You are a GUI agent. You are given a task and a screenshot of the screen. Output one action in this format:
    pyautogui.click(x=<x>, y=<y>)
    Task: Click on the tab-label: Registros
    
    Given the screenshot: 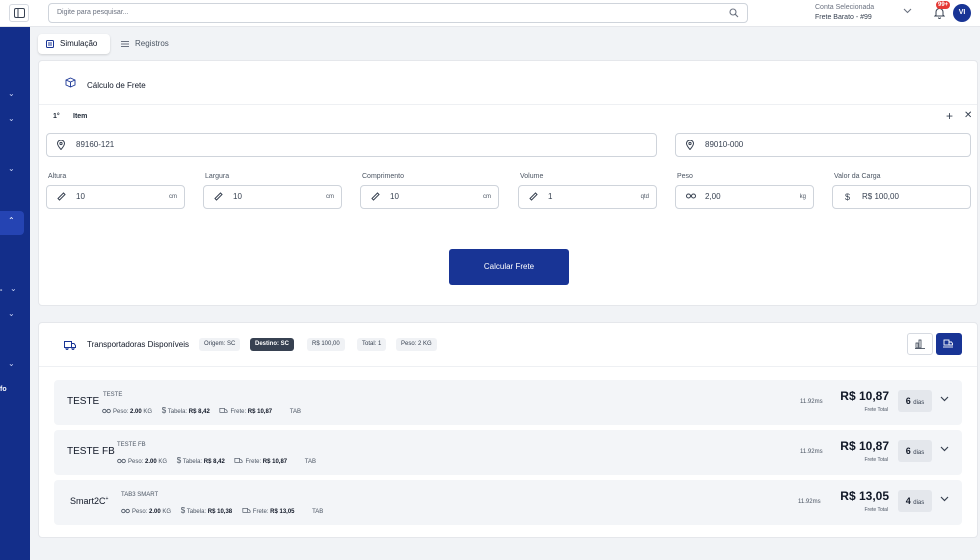 What is the action you would take?
    pyautogui.click(x=152, y=43)
    